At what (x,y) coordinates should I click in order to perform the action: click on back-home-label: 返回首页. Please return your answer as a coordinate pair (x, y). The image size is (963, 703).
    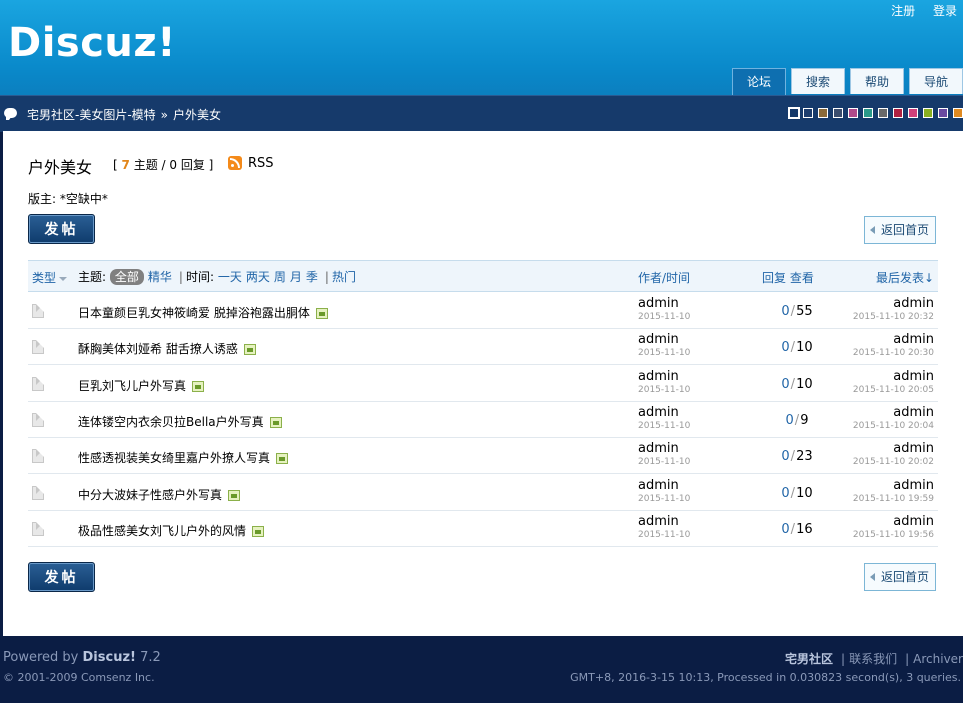
    Looking at the image, I should click on (905, 230).